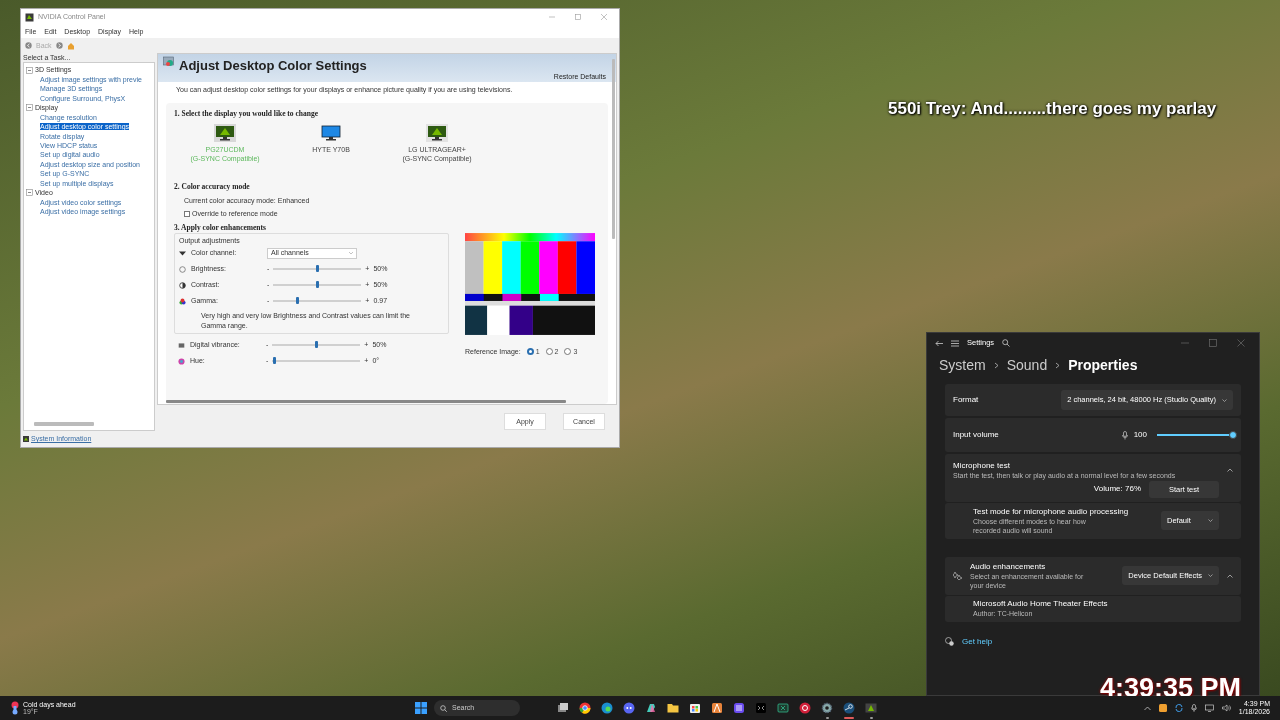 The image size is (1280, 720). What do you see at coordinates (187, 213) in the screenshot?
I see `checkbox` at bounding box center [187, 213].